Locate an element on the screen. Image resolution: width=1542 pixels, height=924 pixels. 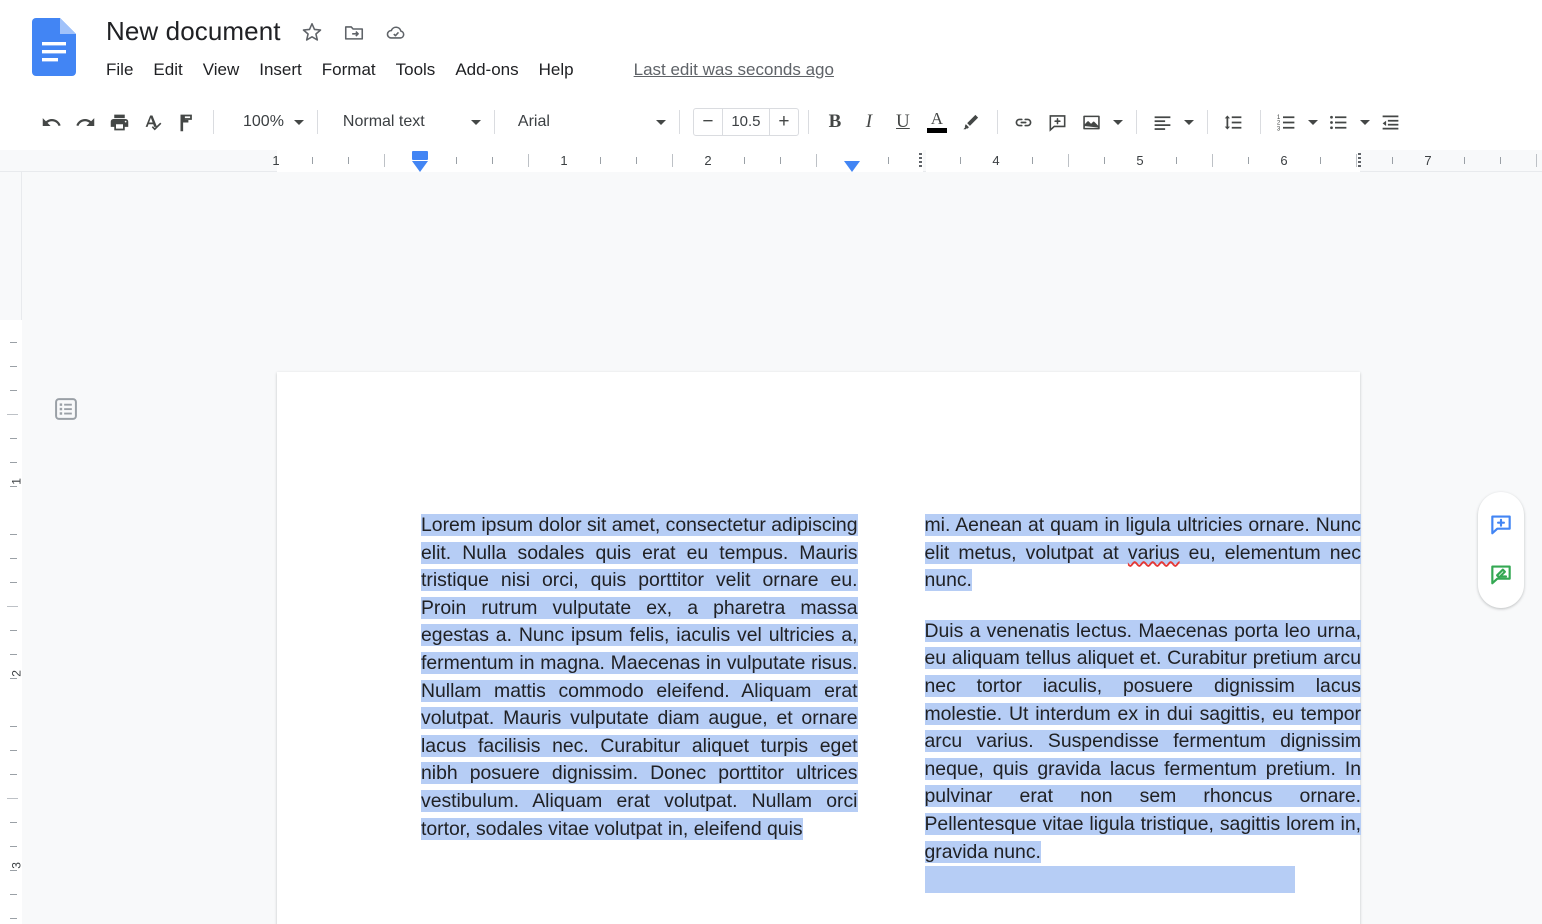
cloud-saved-icon is located at coordinates (396, 32).